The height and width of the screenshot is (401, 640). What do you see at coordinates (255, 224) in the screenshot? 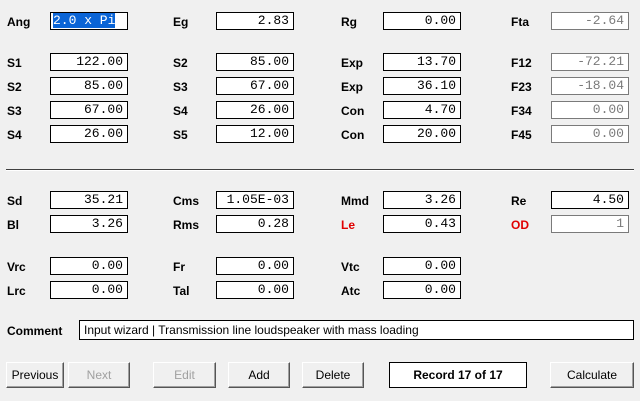
I see `rms-field: 0.28` at bounding box center [255, 224].